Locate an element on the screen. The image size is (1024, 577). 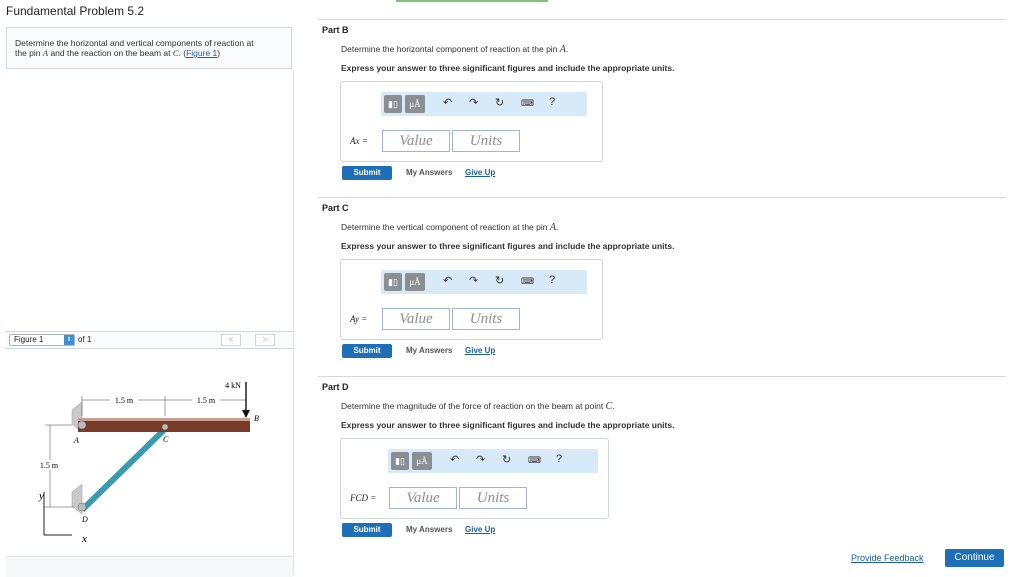
dim-label-2: 1.5 m is located at coordinates (206, 400).